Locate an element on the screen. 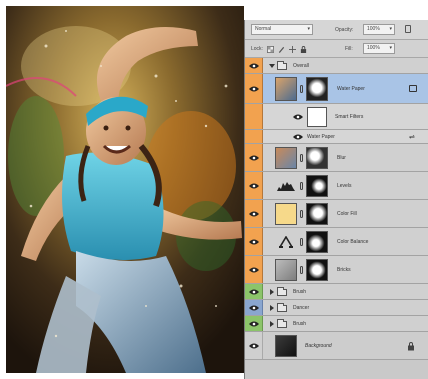 This screenshot has height=379, width=428. layer-row-water-paper-filter: Water Paper ⇌ is located at coordinates (336, 137).